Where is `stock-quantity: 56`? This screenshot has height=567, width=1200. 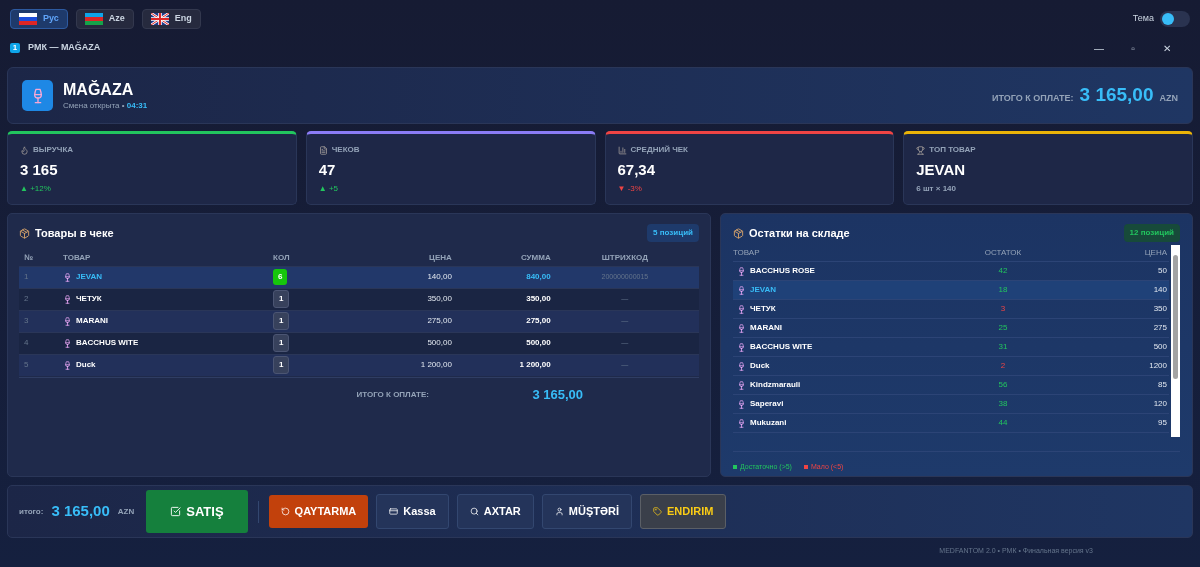 stock-quantity: 56 is located at coordinates (1003, 384).